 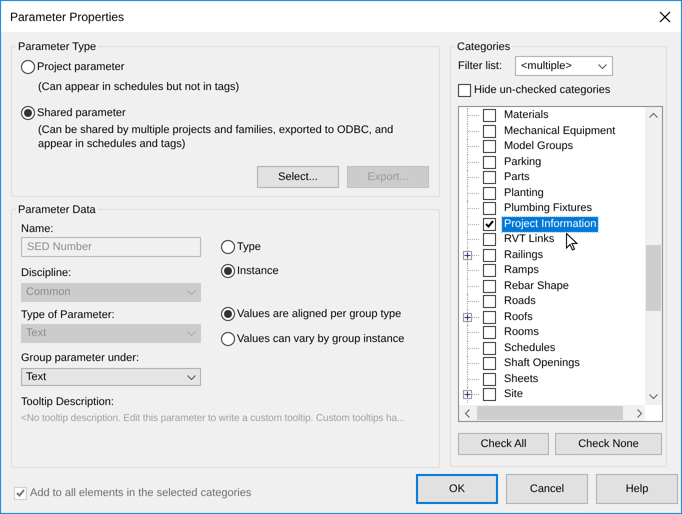 What do you see at coordinates (141, 493) in the screenshot?
I see `checkbox-label: Add to all elements in the selected categories` at bounding box center [141, 493].